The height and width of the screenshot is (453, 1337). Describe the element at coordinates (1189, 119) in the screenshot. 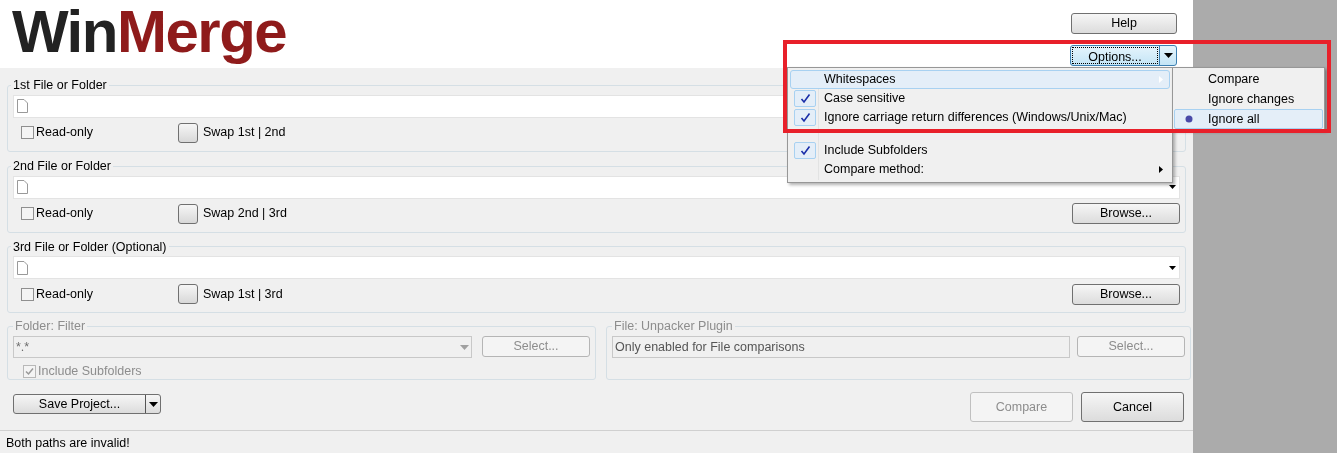

I see `radio-dot-icon` at that location.